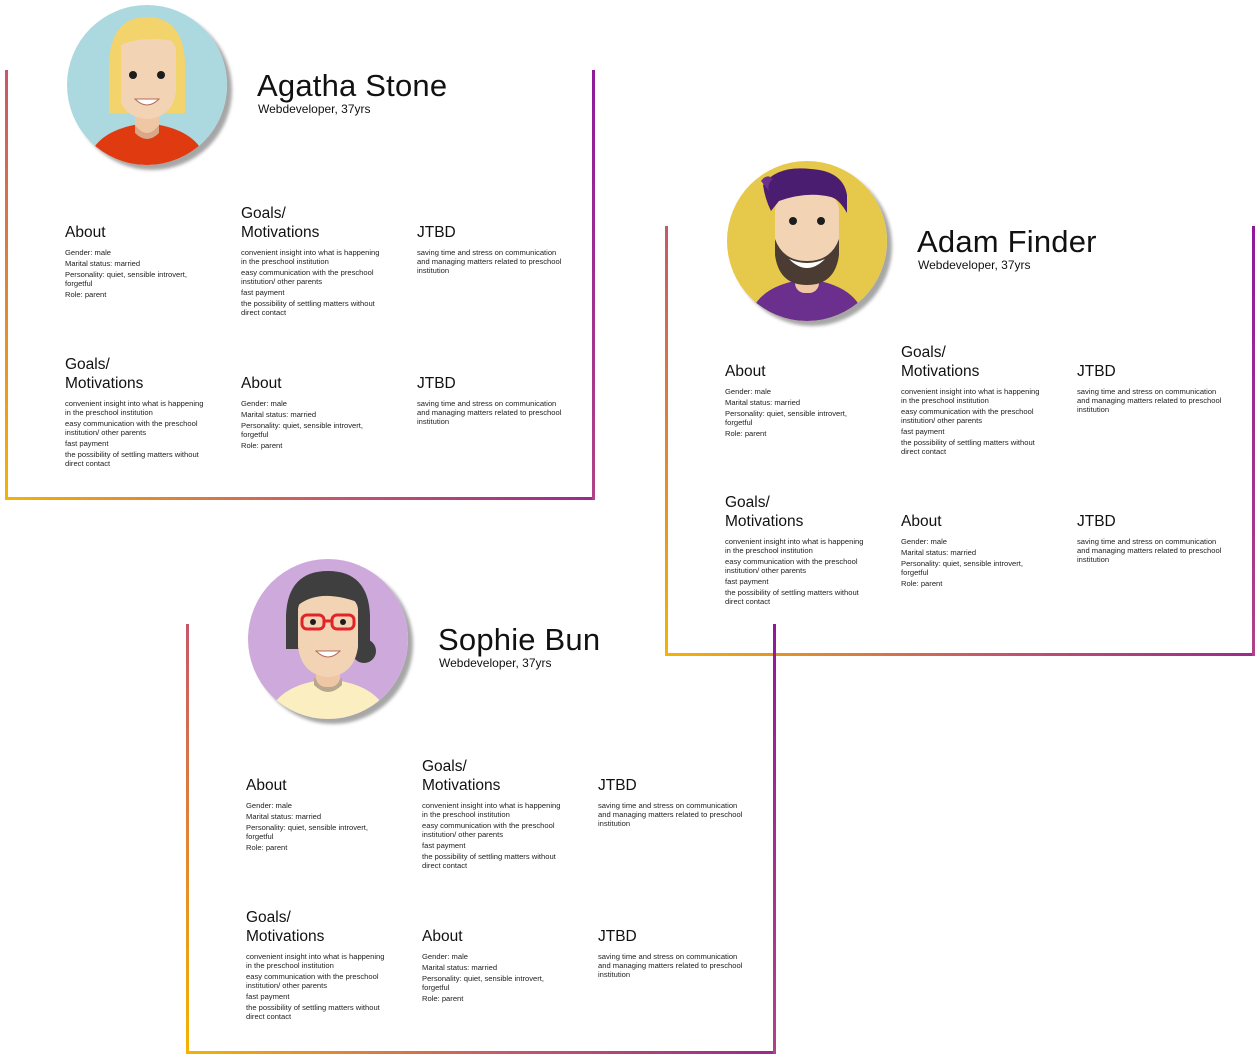  I want to click on persona-name: Agatha Stone, so click(352, 85).